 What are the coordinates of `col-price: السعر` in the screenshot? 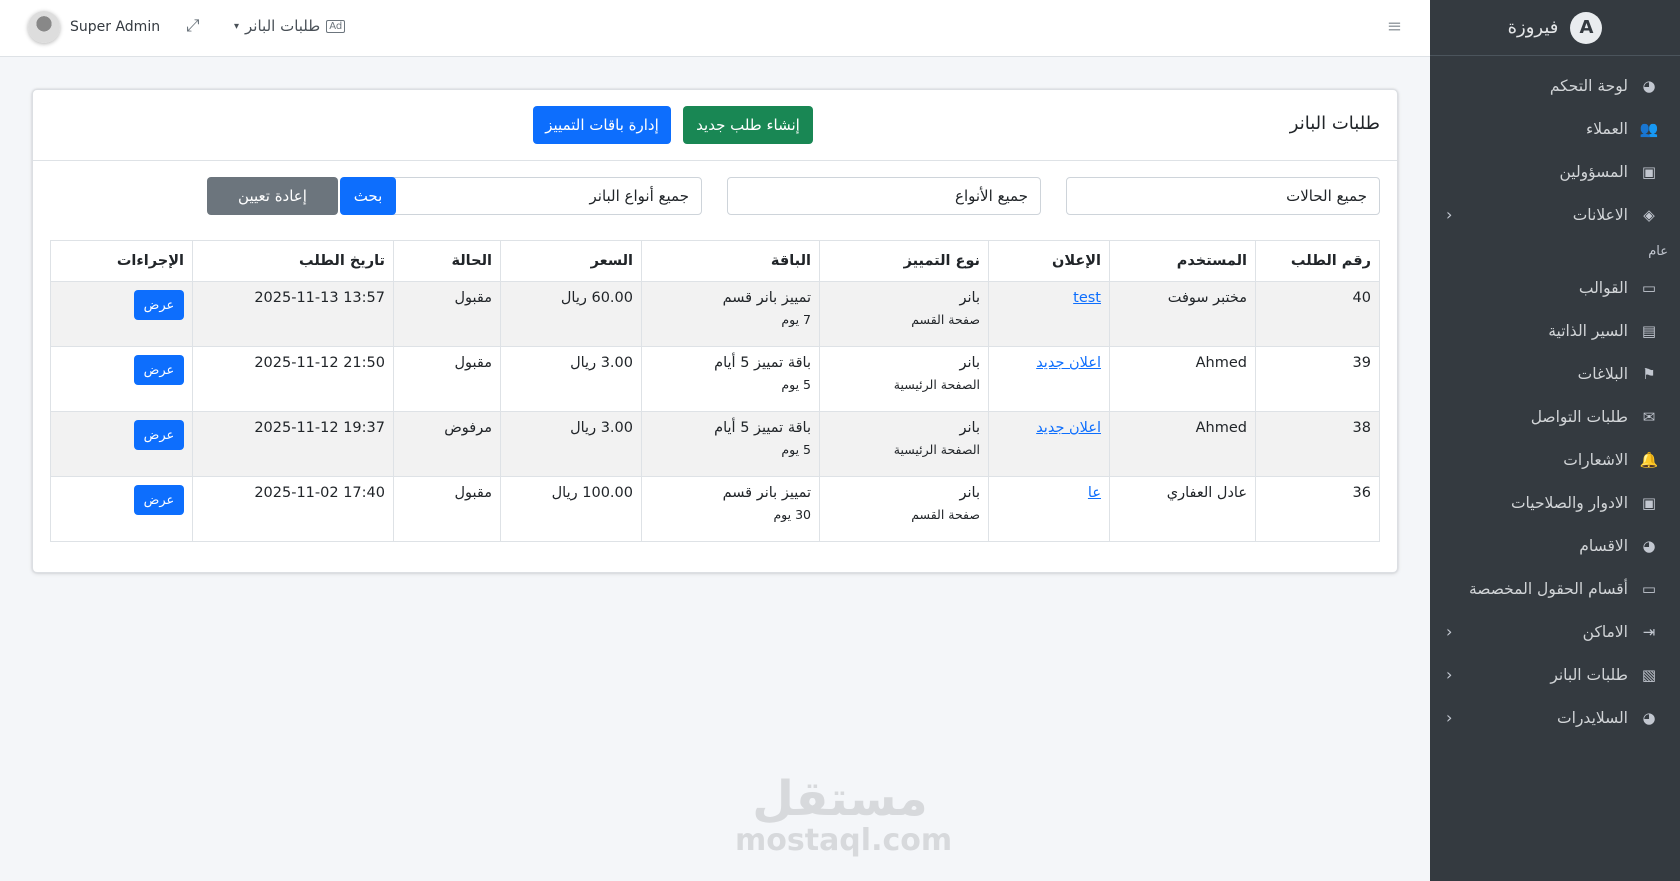 It's located at (571, 261).